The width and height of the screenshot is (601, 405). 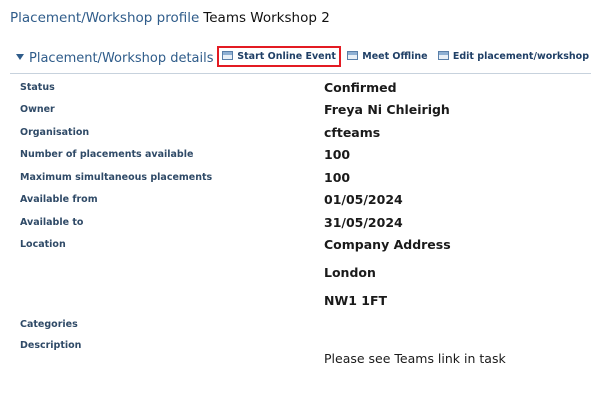 I want to click on details-toggle: Placement/Workshop details, so click(x=115, y=58).